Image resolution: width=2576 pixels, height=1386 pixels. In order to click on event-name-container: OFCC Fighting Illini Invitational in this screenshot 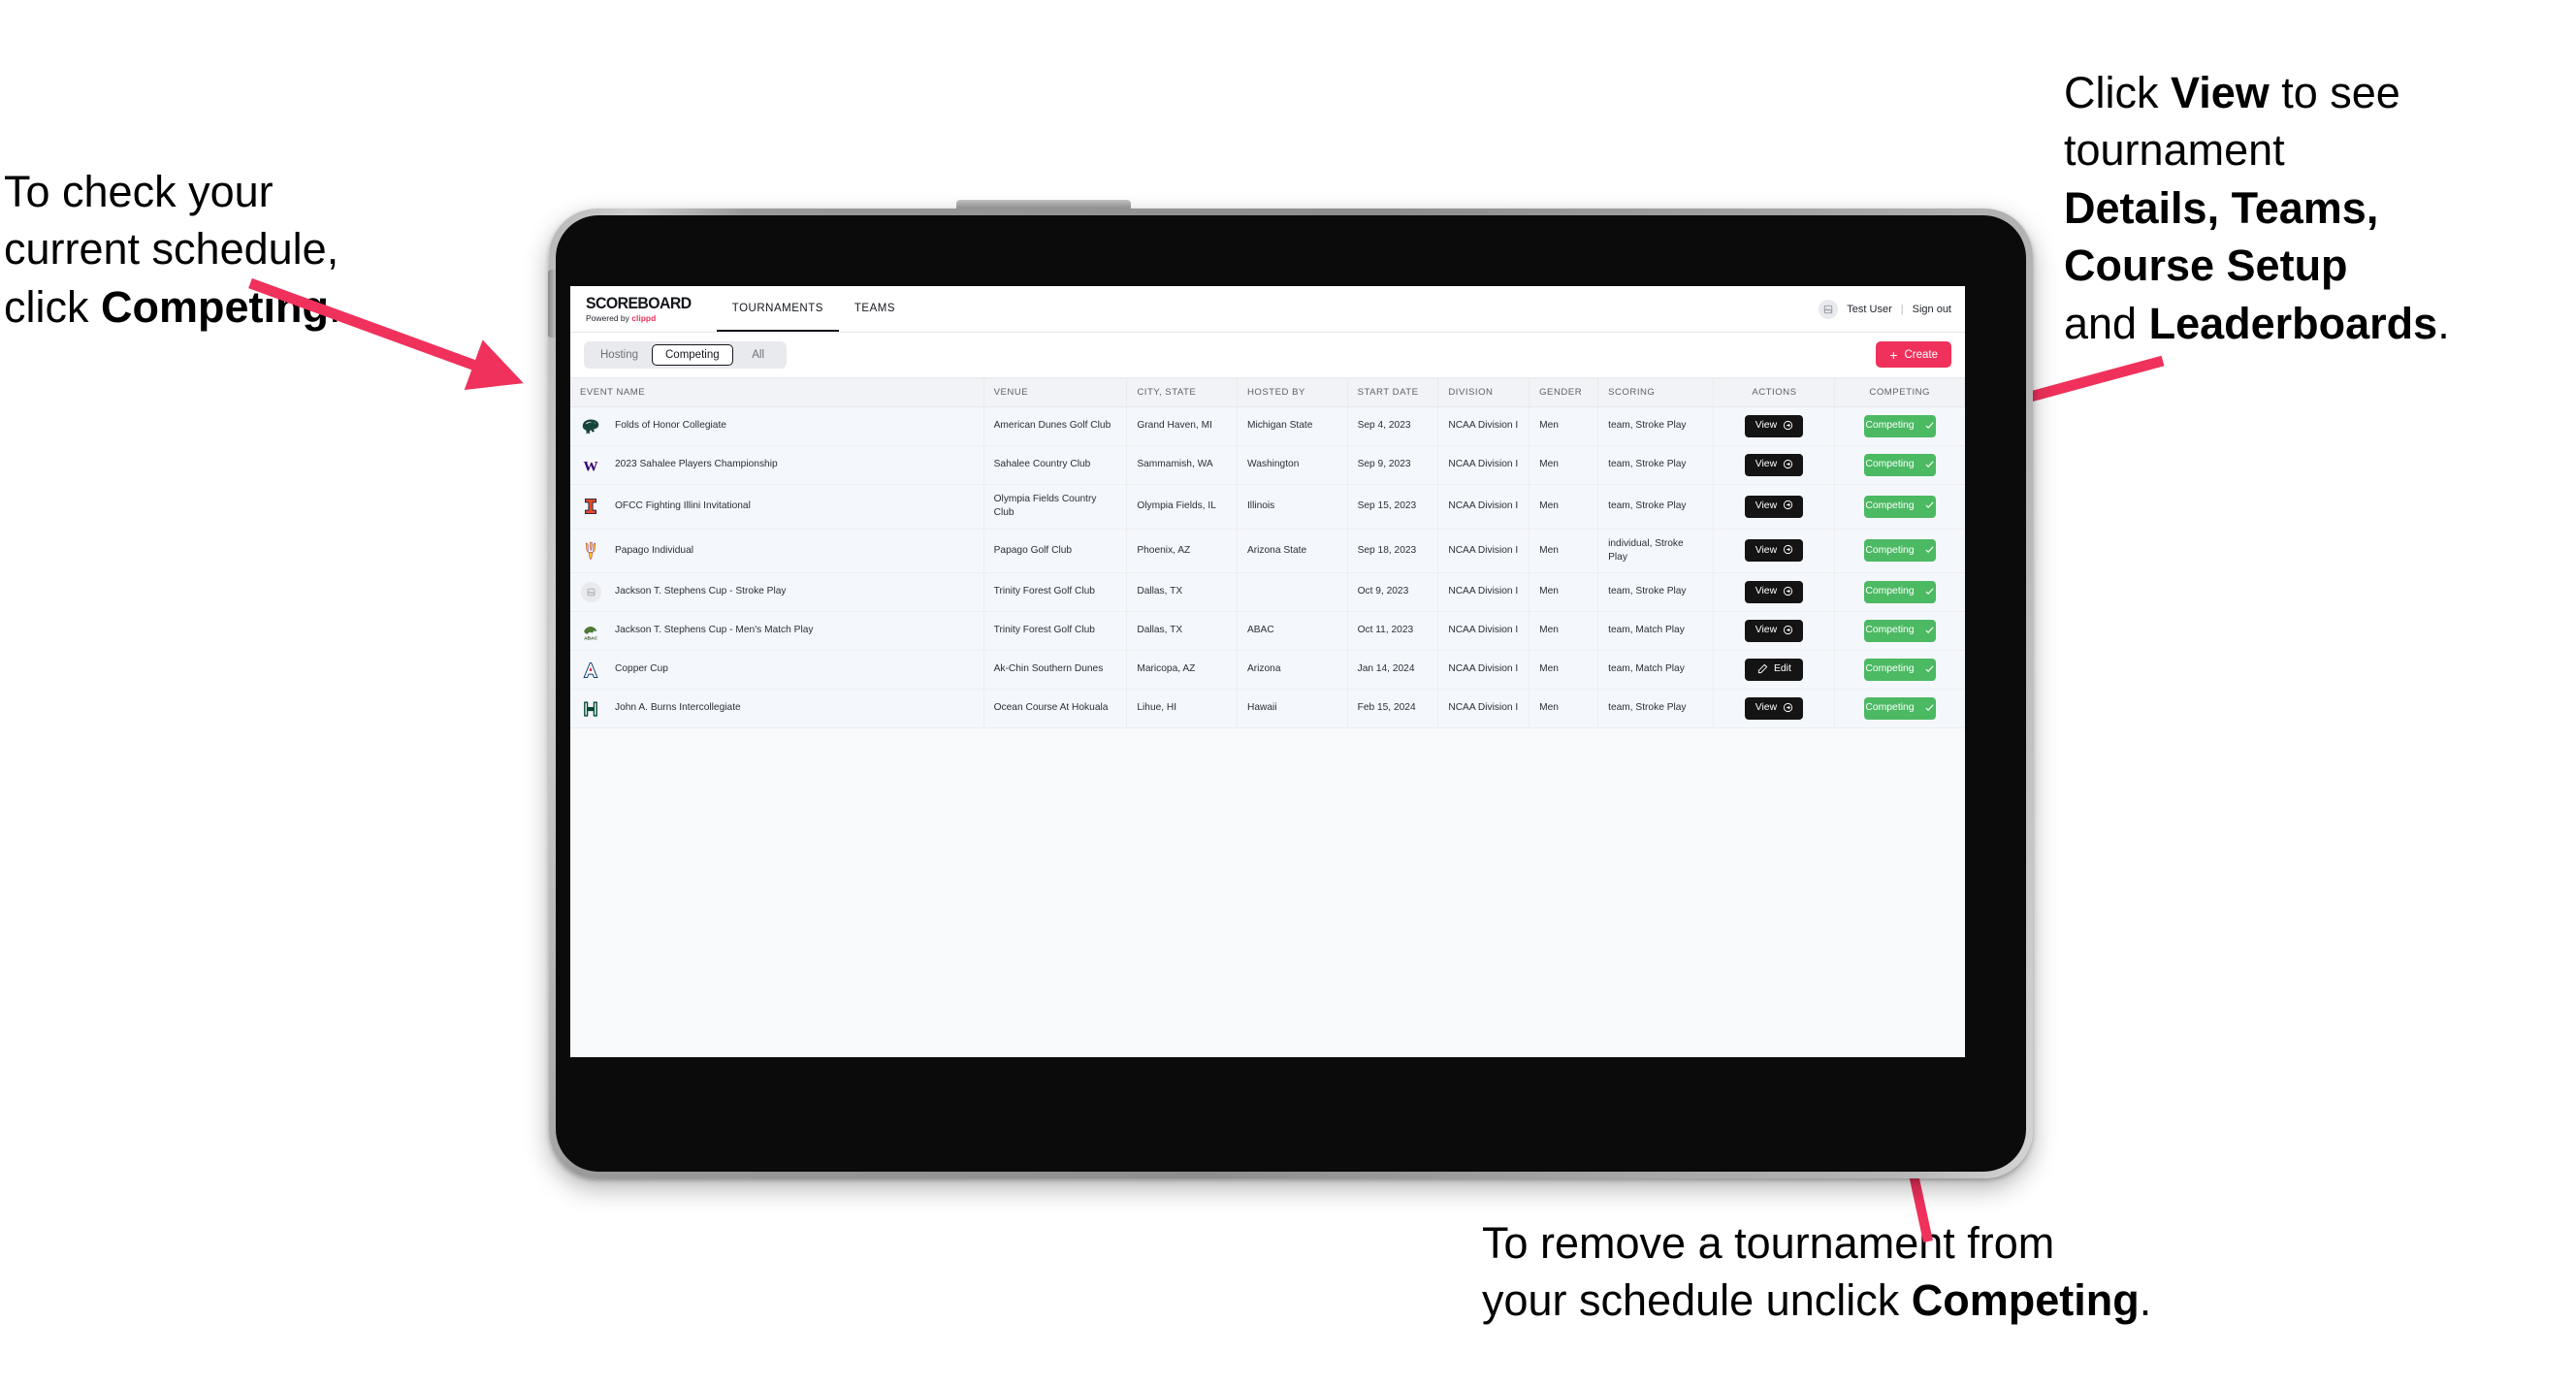, I will do `click(777, 506)`.